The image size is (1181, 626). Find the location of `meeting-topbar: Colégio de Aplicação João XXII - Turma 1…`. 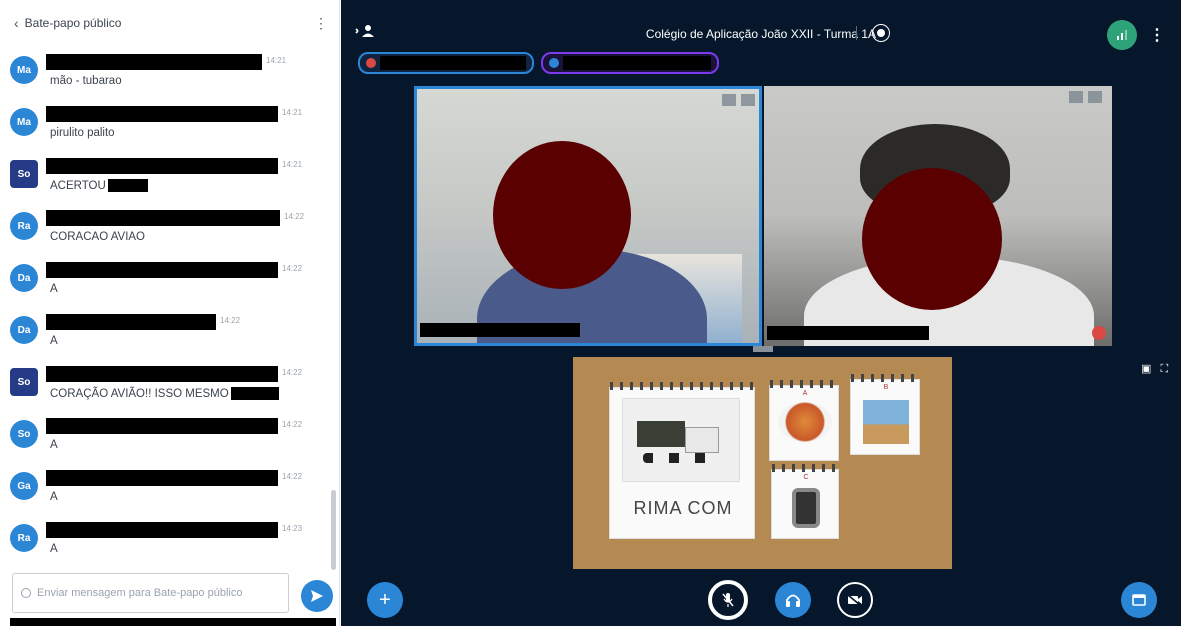

meeting-topbar: Colégio de Aplicação João XXII - Turma 1… is located at coordinates (761, 25).